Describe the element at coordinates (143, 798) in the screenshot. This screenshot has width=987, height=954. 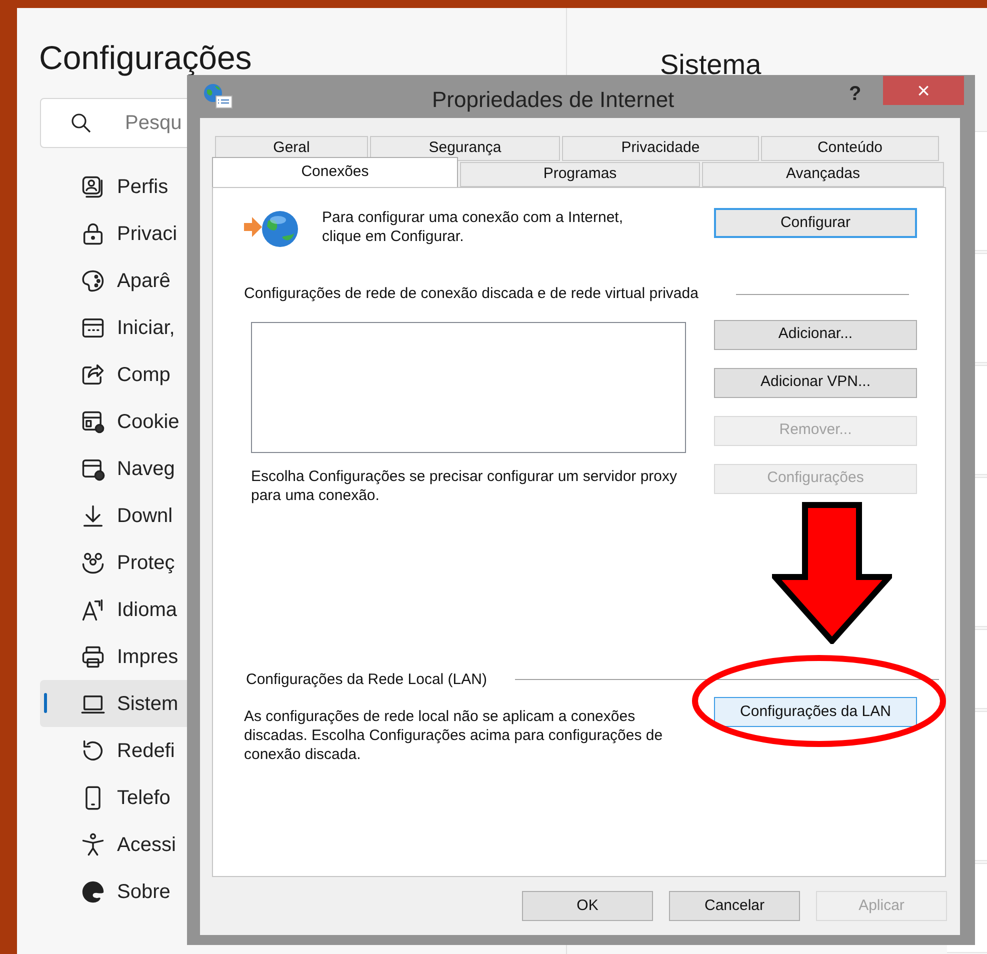
I see `nav-label: Telefo` at that location.